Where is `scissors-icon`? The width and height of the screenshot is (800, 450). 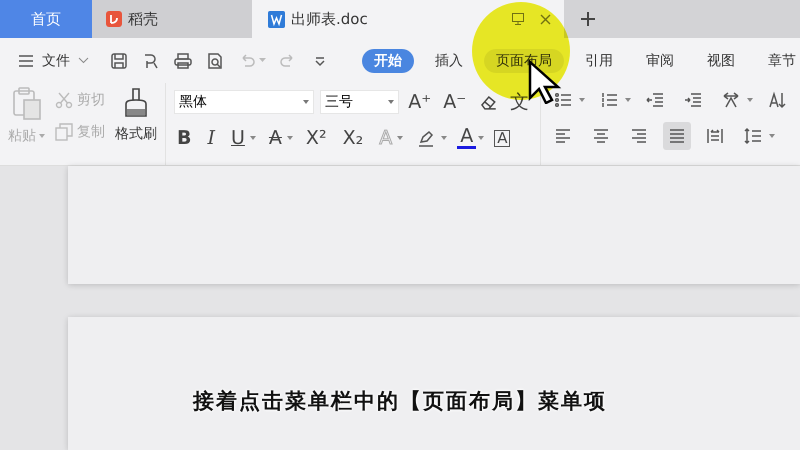 scissors-icon is located at coordinates (64, 100).